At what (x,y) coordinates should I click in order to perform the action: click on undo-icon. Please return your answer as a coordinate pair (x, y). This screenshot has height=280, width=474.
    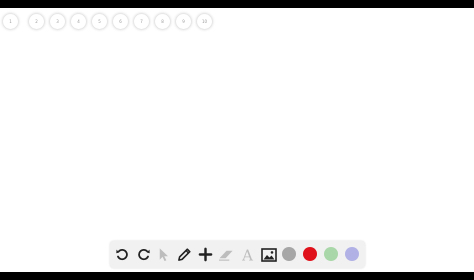
    Looking at the image, I should click on (122, 254).